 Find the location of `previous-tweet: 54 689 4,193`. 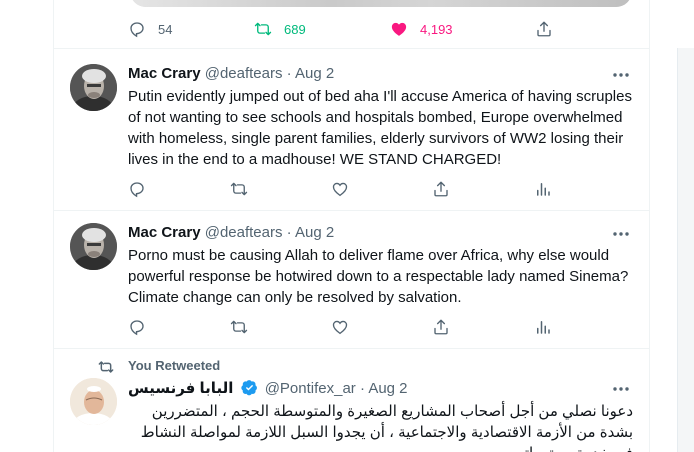

previous-tweet: 54 689 4,193 is located at coordinates (351, 24).